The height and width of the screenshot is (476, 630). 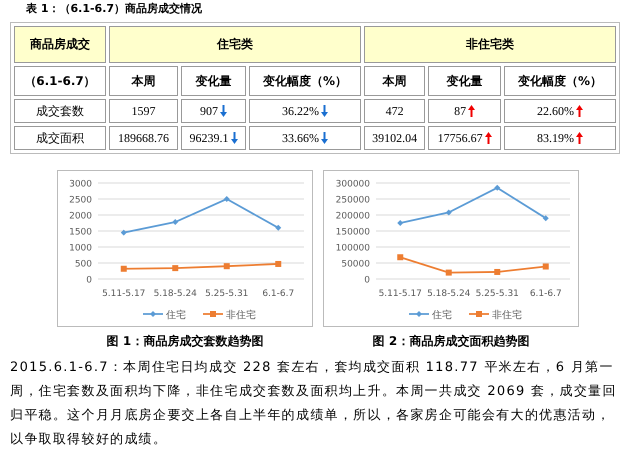 I want to click on chart-caption: 图 2：商品房成交面积趋势图, so click(x=451, y=341).